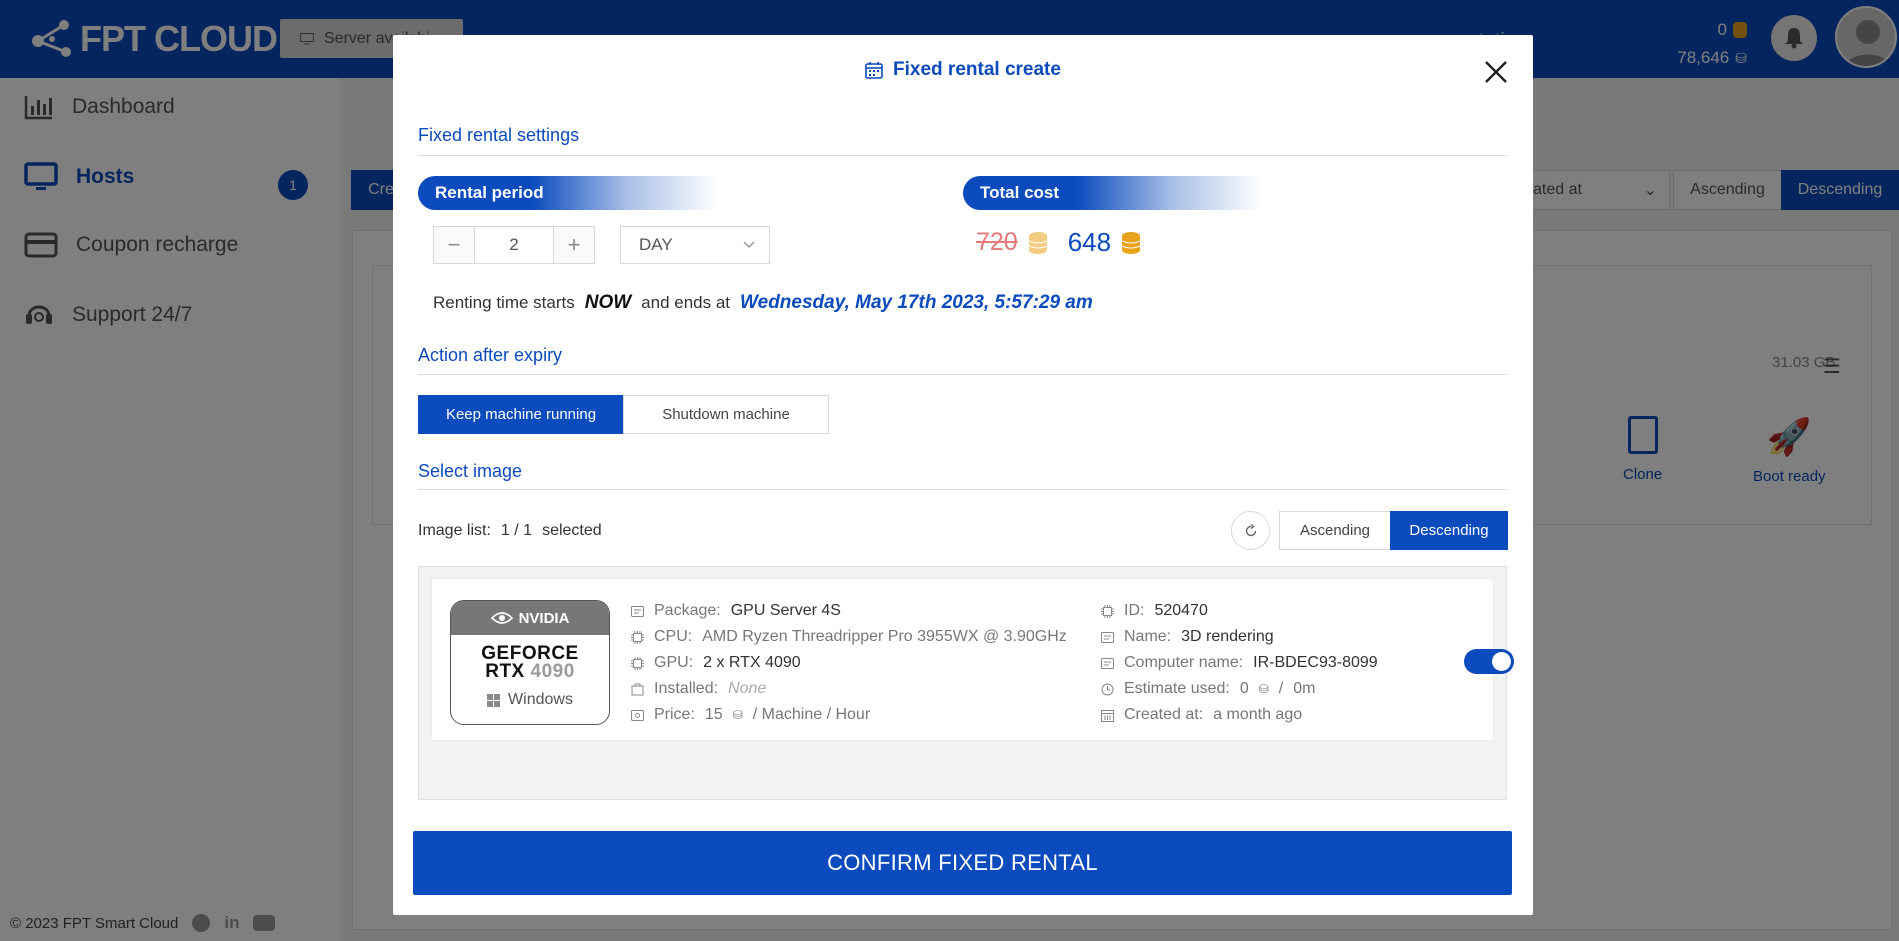 The image size is (1899, 941). I want to click on os-label: Windows, so click(530, 700).